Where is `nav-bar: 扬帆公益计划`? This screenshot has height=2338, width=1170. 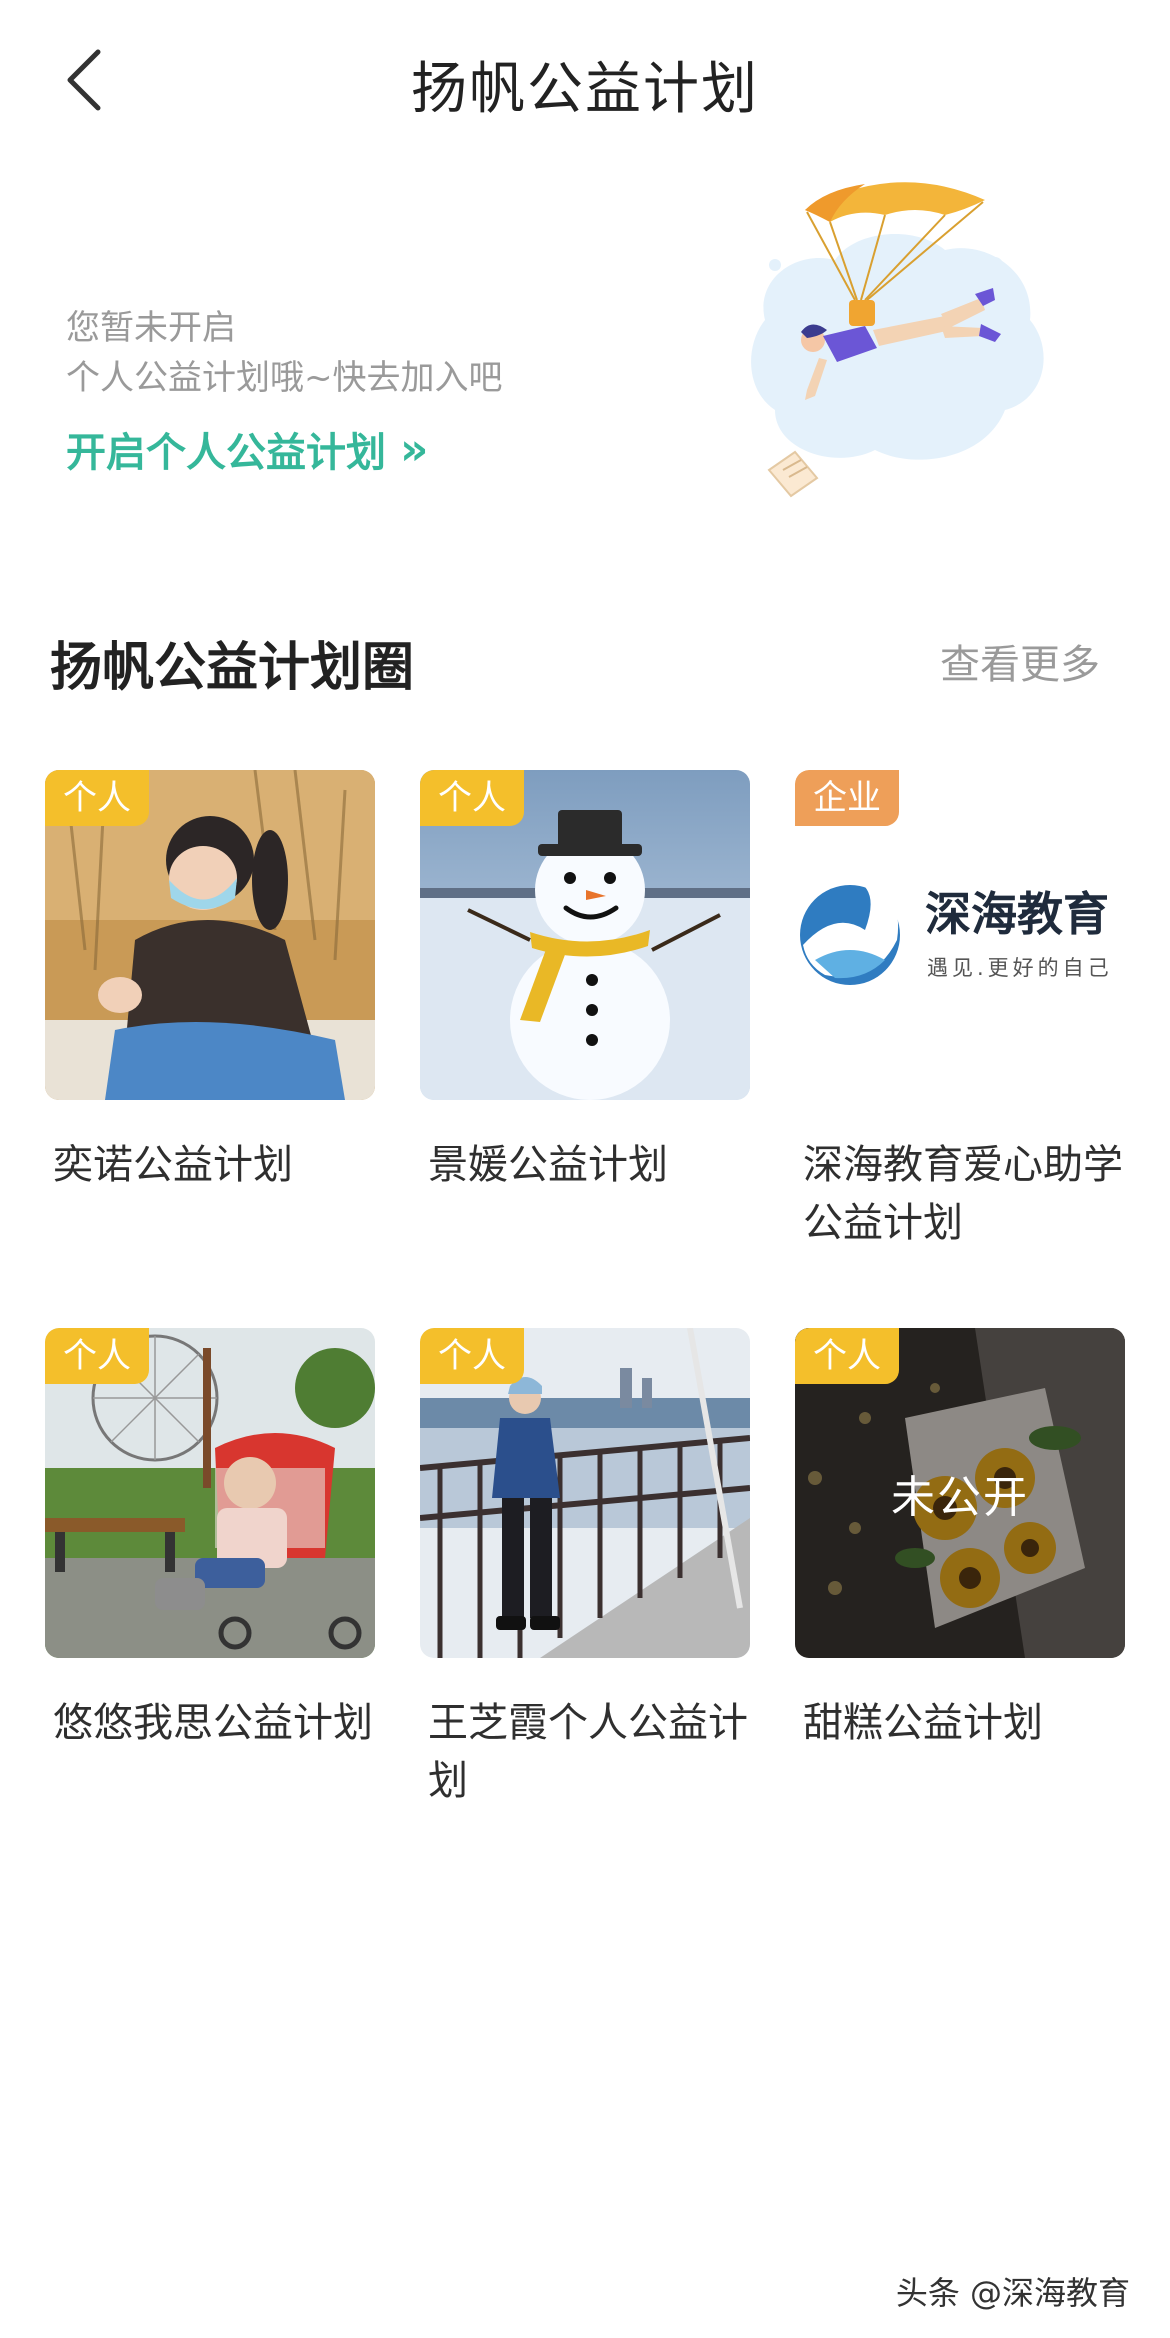
nav-bar: 扬帆公益计划 is located at coordinates (585, 80).